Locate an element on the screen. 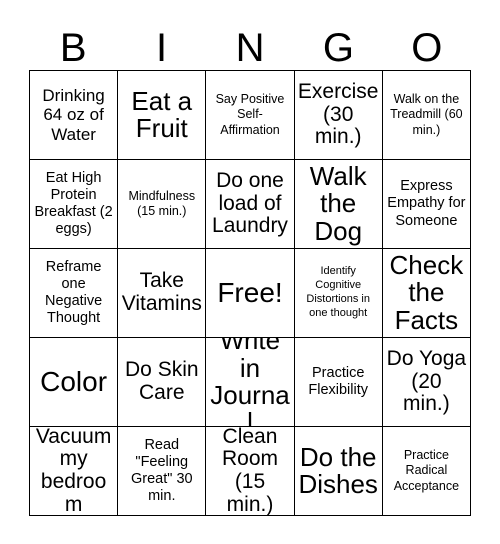 The height and width of the screenshot is (544, 500). bingo-cell: Mindfulness (15 min.) is located at coordinates (162, 204).